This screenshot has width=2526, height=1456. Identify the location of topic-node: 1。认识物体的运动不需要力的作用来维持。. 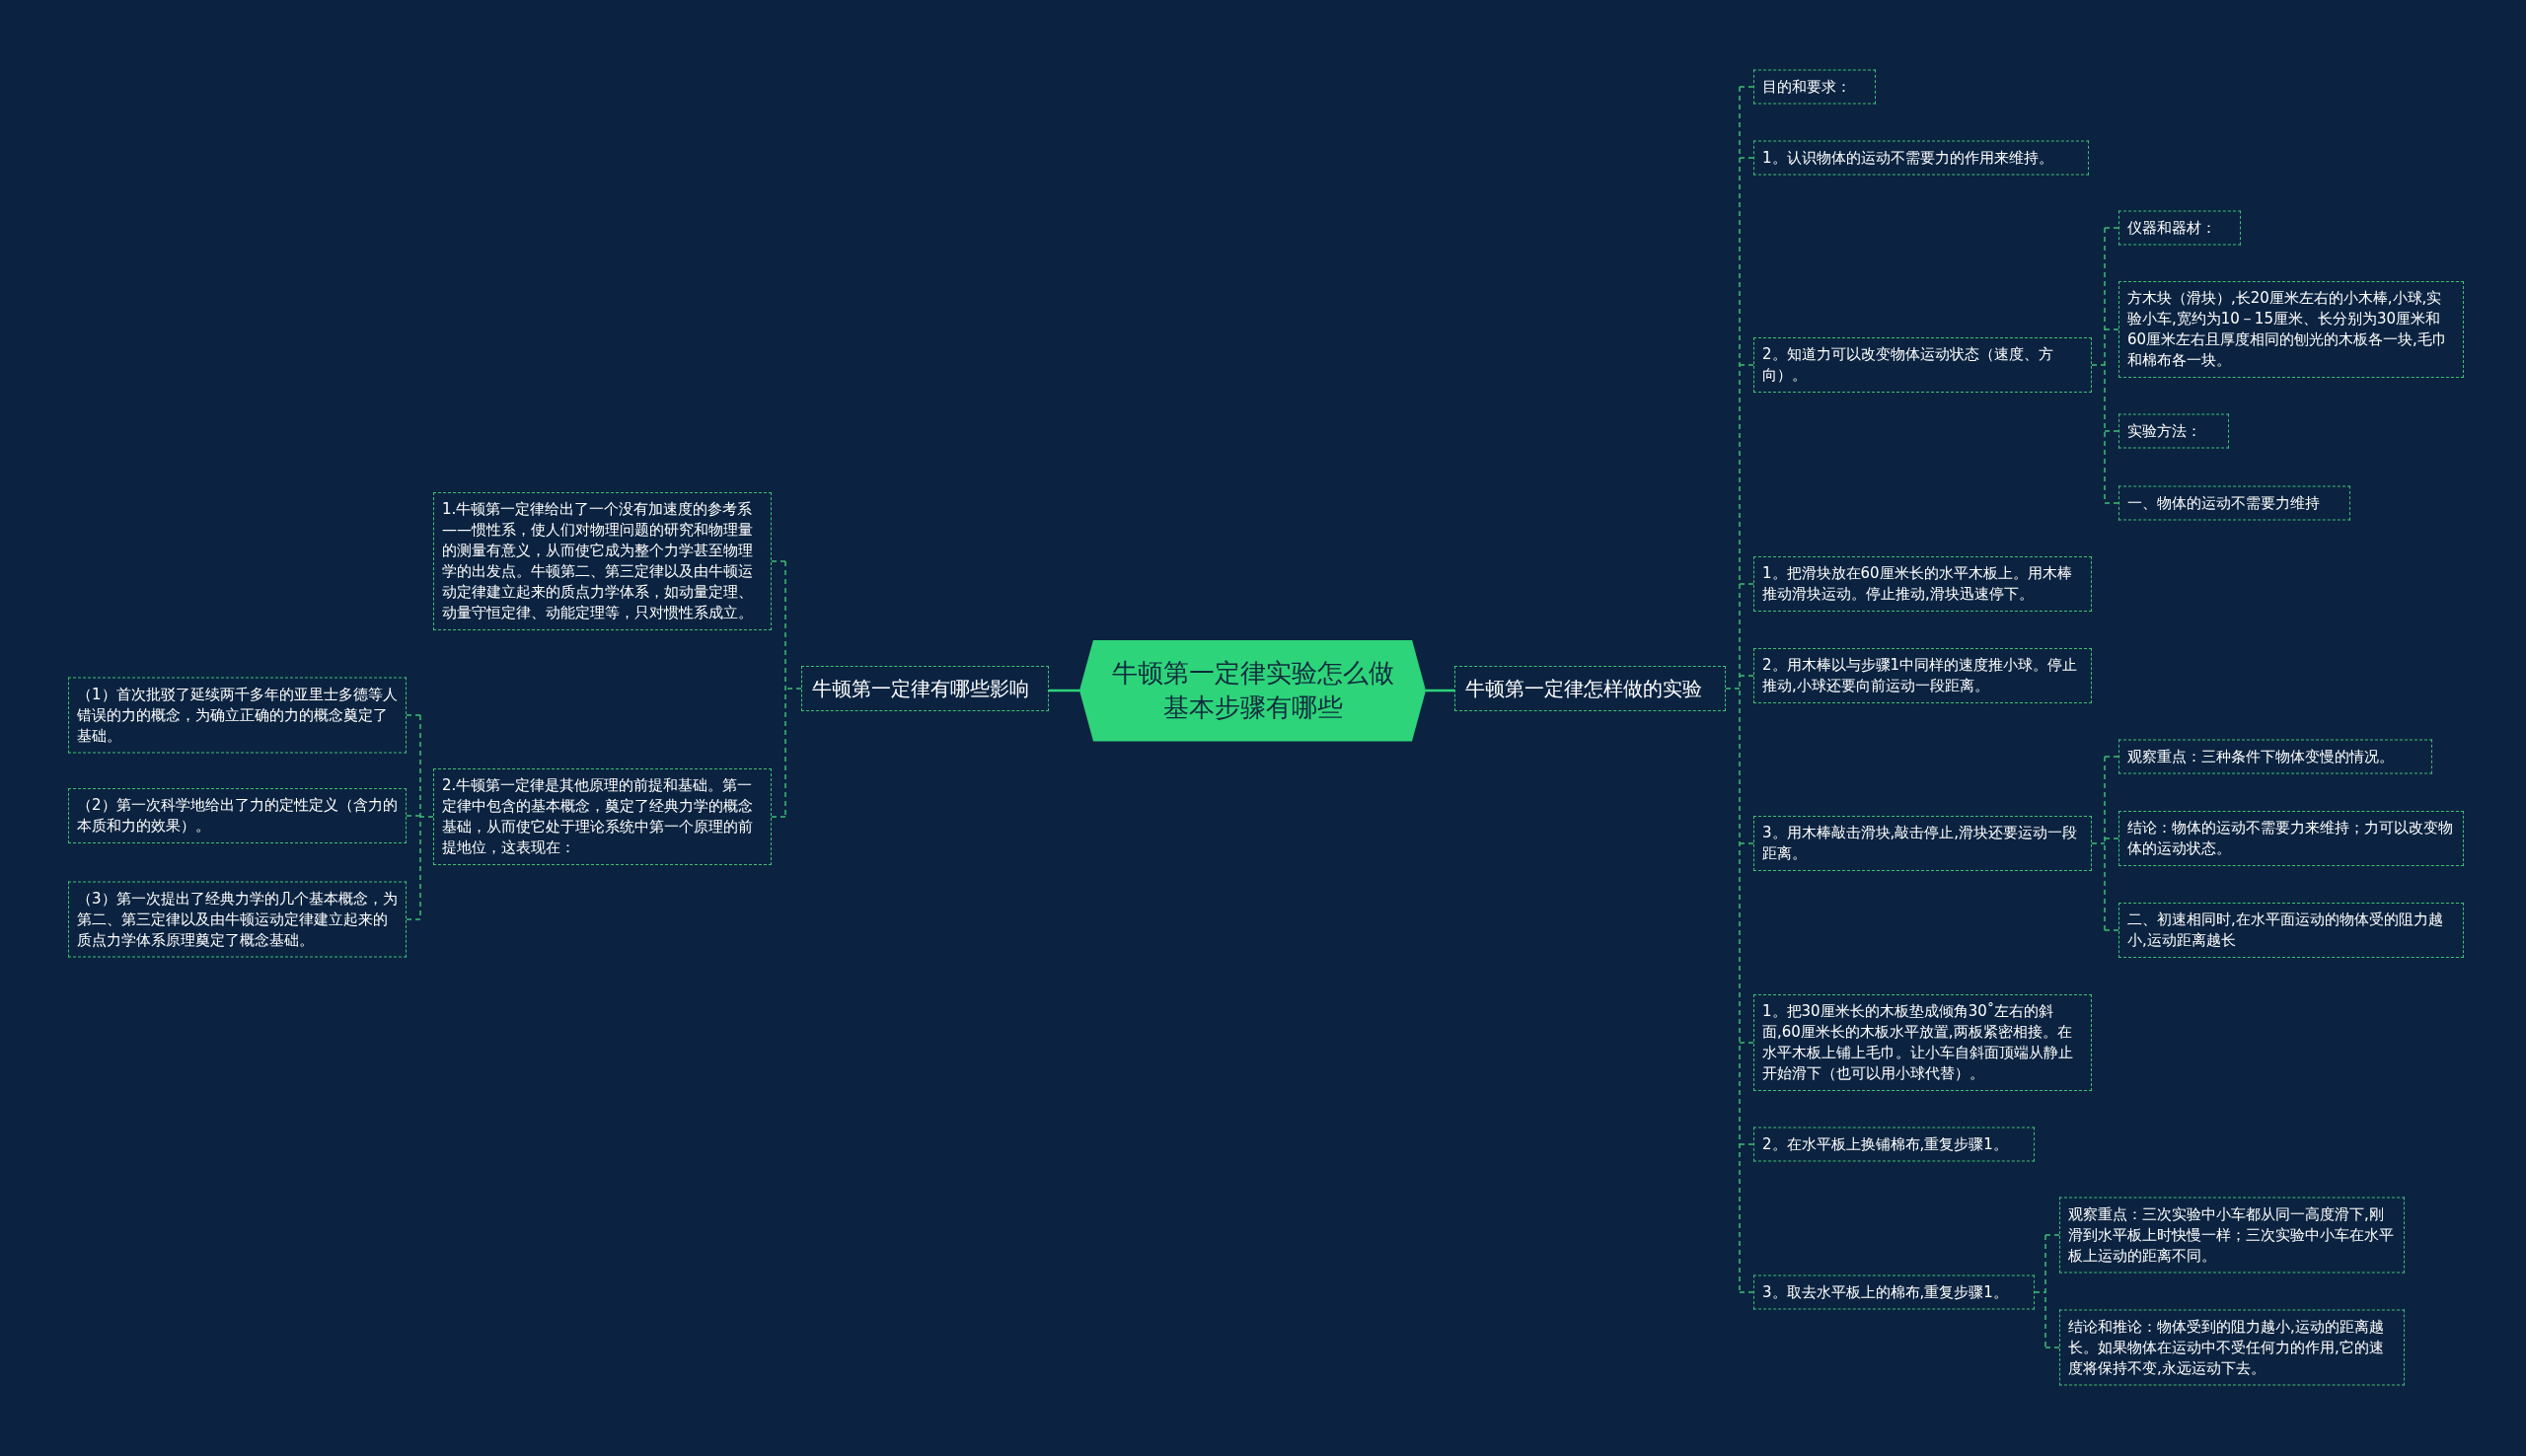
(1921, 158).